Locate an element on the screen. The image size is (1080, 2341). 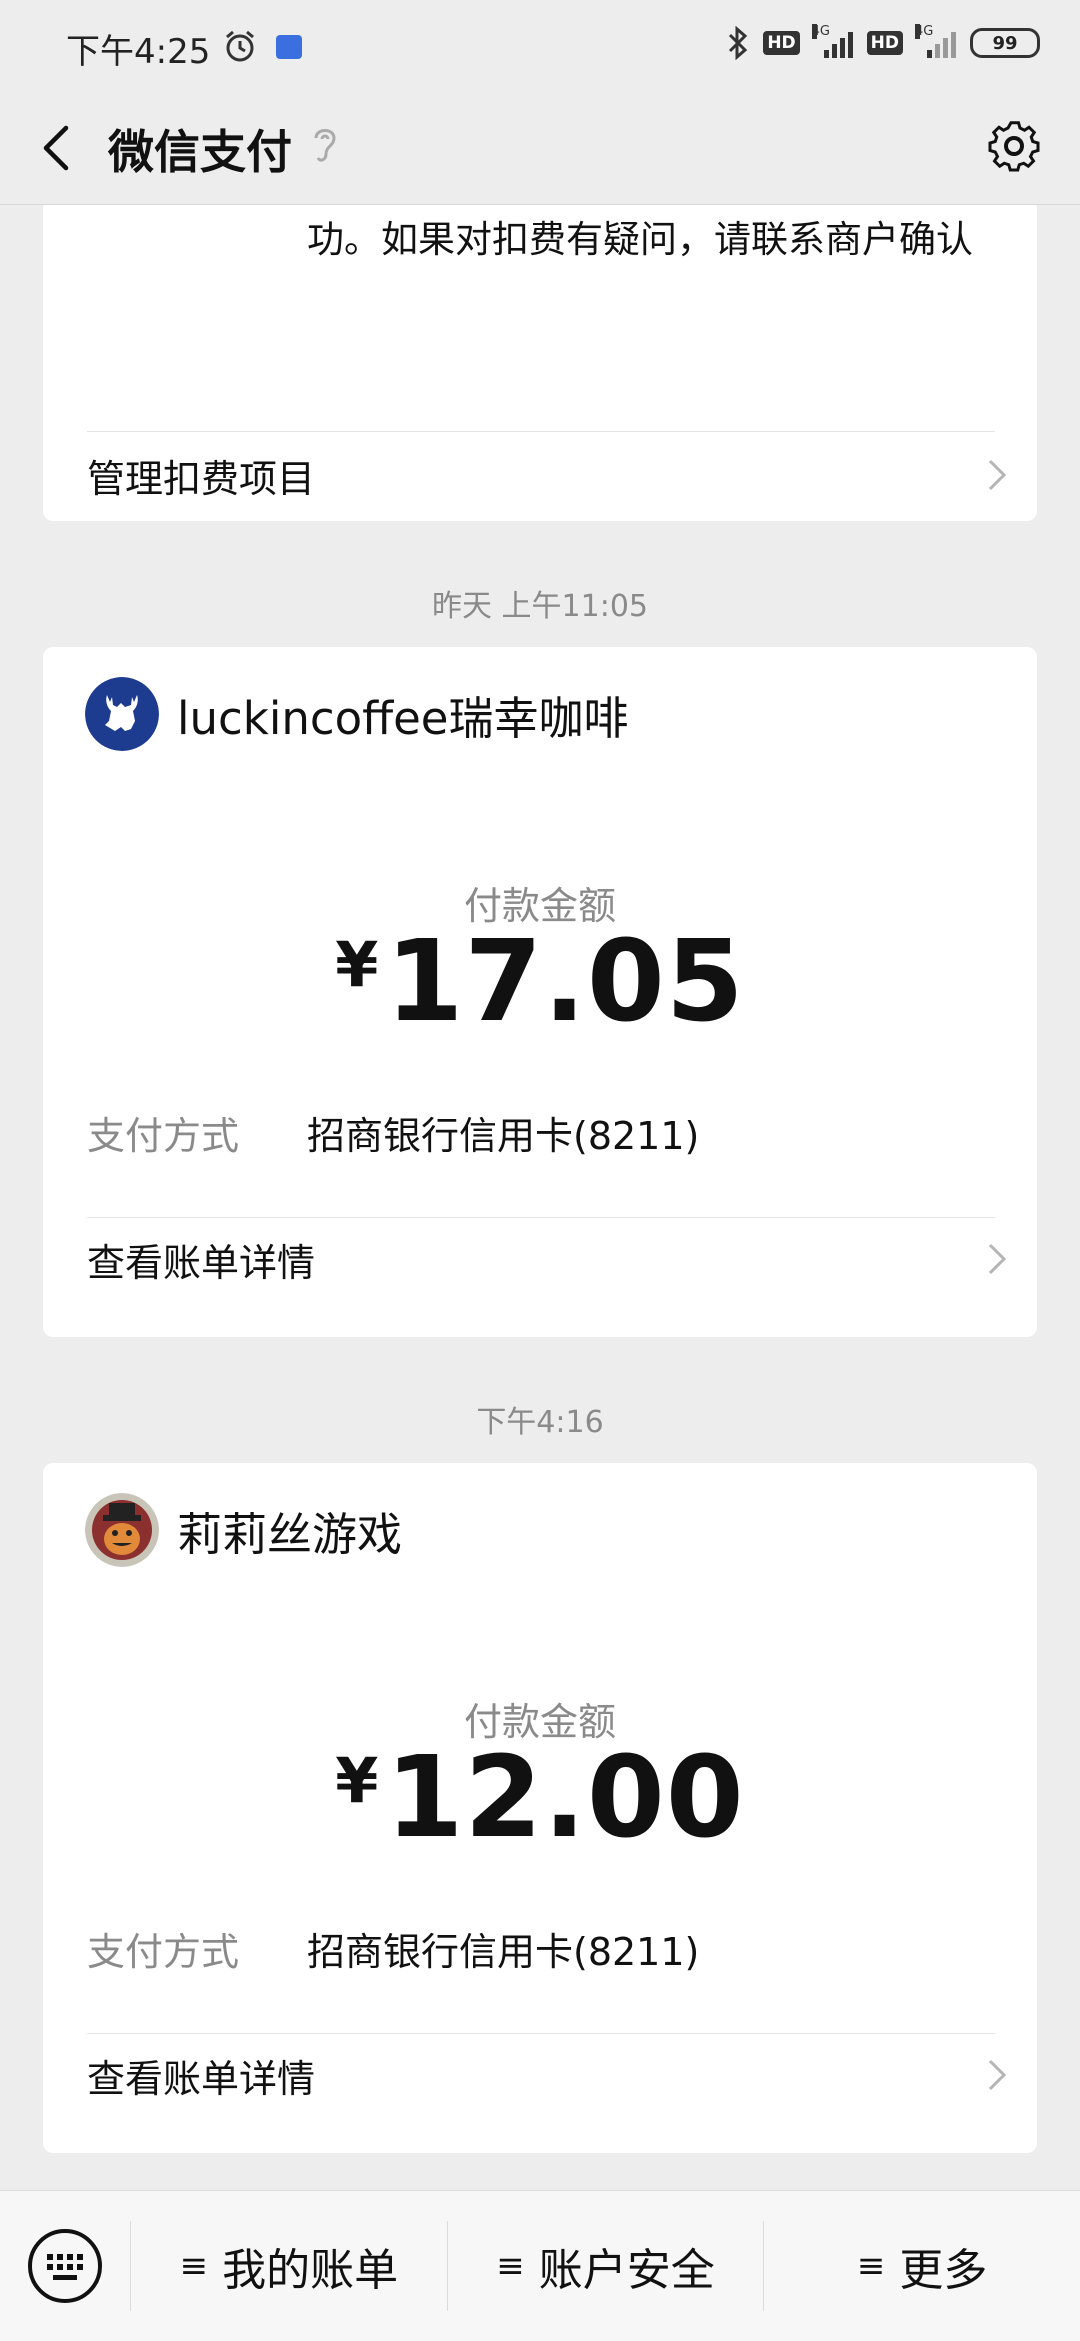
more-menu: ≡ 更多 is located at coordinates (921, 2266).